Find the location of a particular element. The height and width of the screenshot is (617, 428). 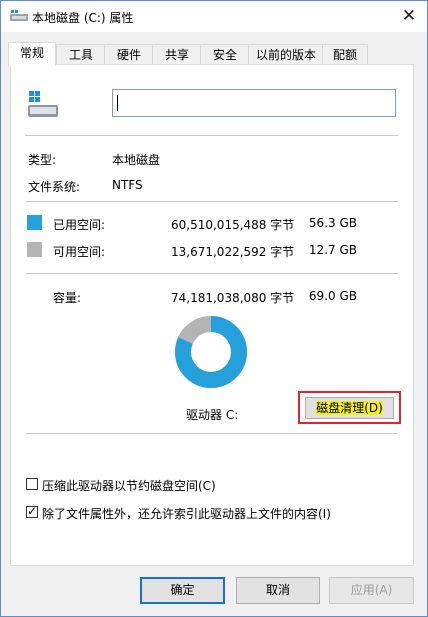

close-icon: ✕ is located at coordinates (409, 16).